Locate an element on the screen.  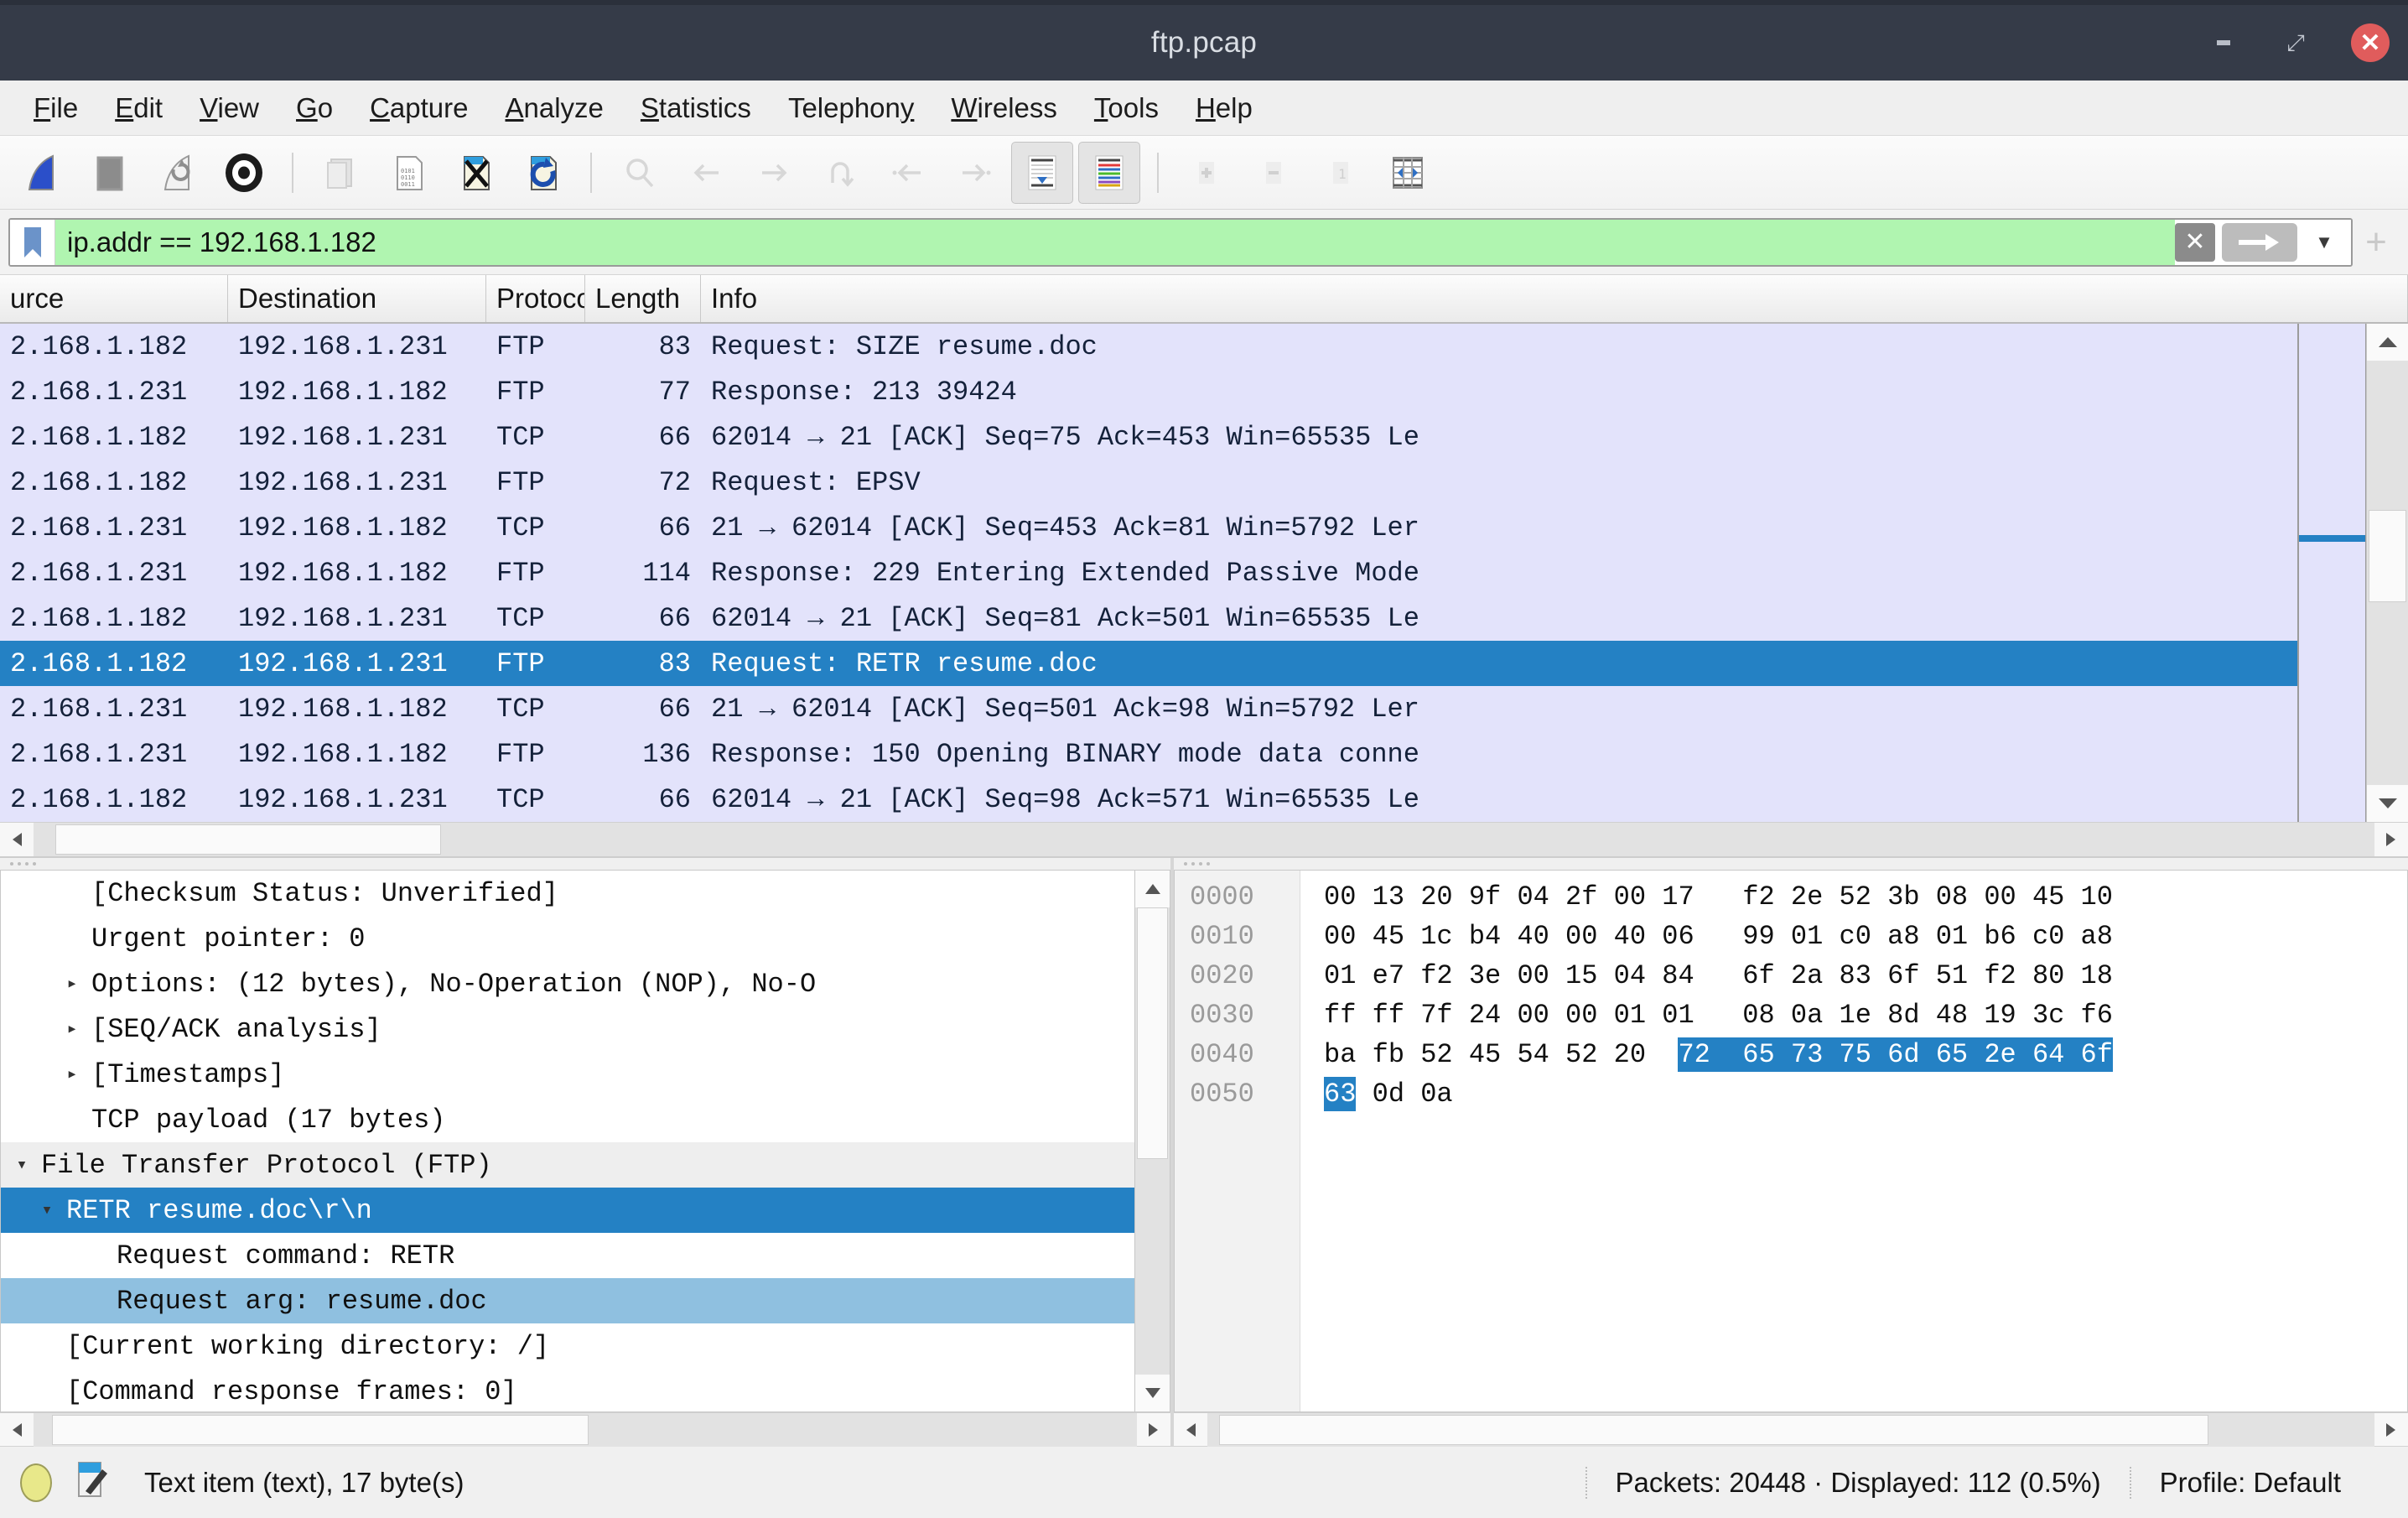
hex-byte-row: 63 0d 0a is located at coordinates (1853, 1094).